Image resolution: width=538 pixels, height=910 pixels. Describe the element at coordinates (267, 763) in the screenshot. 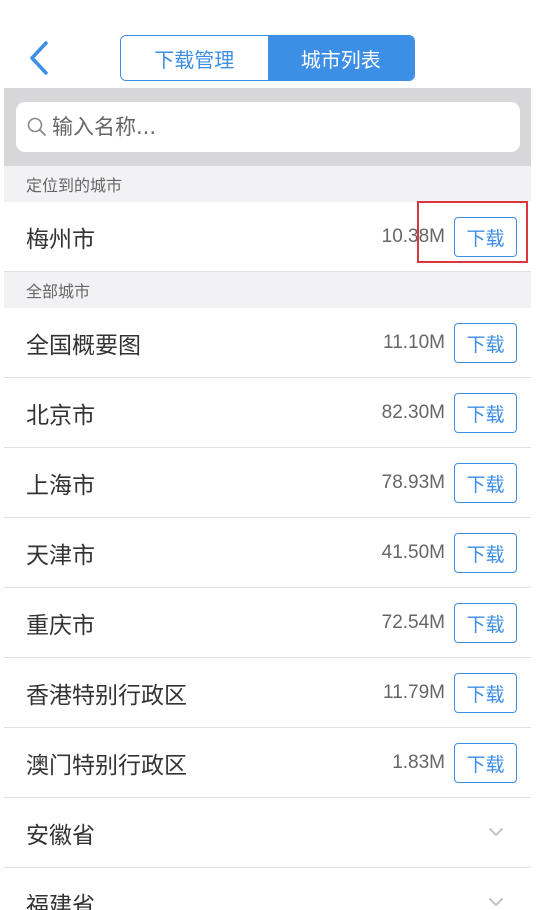

I see `city-row: 澳门特别行政区 1.83M 下载` at that location.